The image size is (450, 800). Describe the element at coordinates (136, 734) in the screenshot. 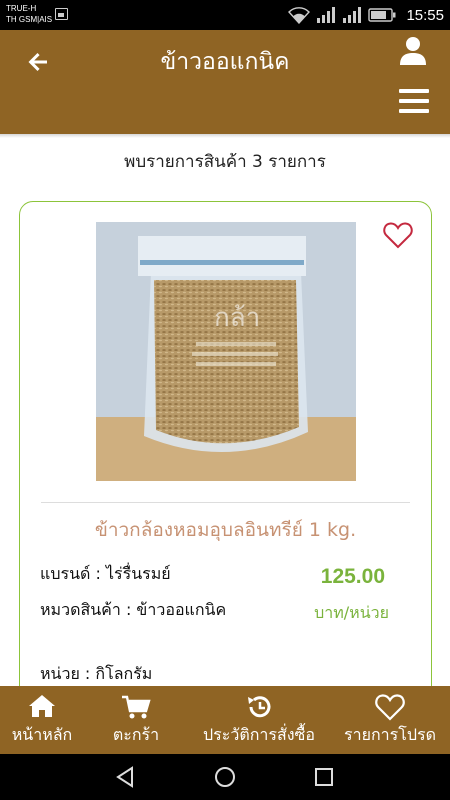

I see `nav-cart-label: ตะกร้า` at that location.